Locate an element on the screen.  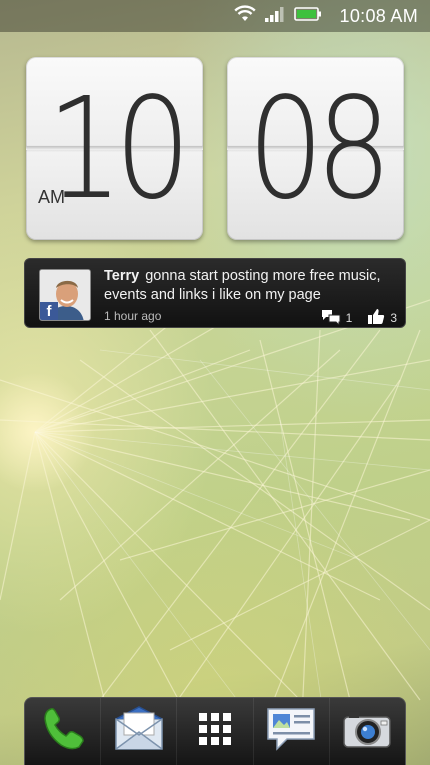
app-dock is located at coordinates (215, 731).